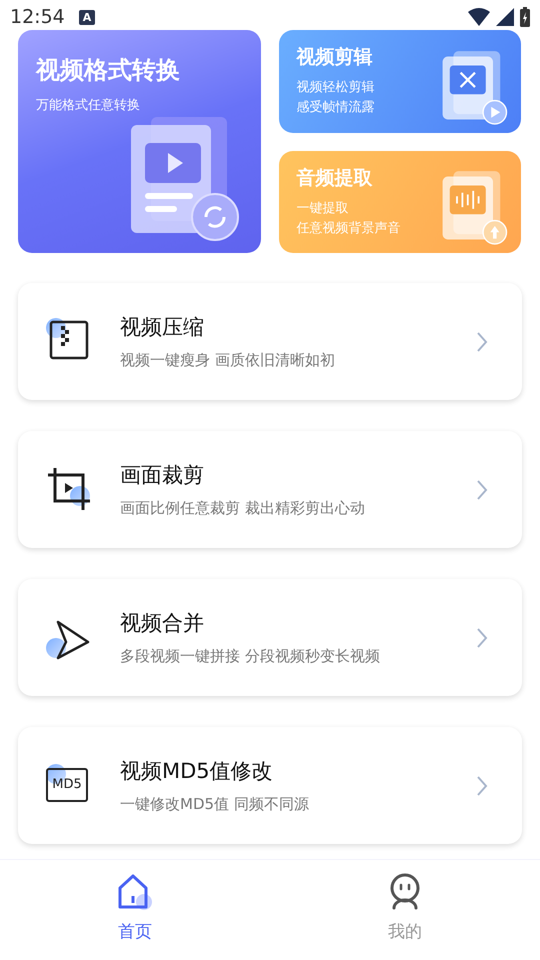 This screenshot has width=540, height=960. Describe the element at coordinates (479, 17) in the screenshot. I see `wifi-icon` at that location.